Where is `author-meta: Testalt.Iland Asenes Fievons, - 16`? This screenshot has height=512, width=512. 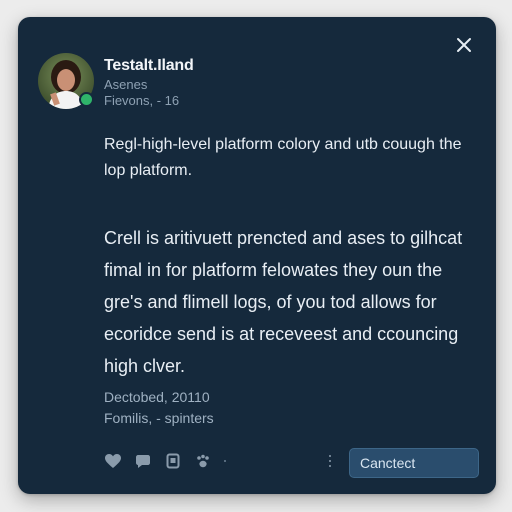
author-meta: Testalt.Iland Asenes Fievons, - 16 is located at coordinates (149, 83).